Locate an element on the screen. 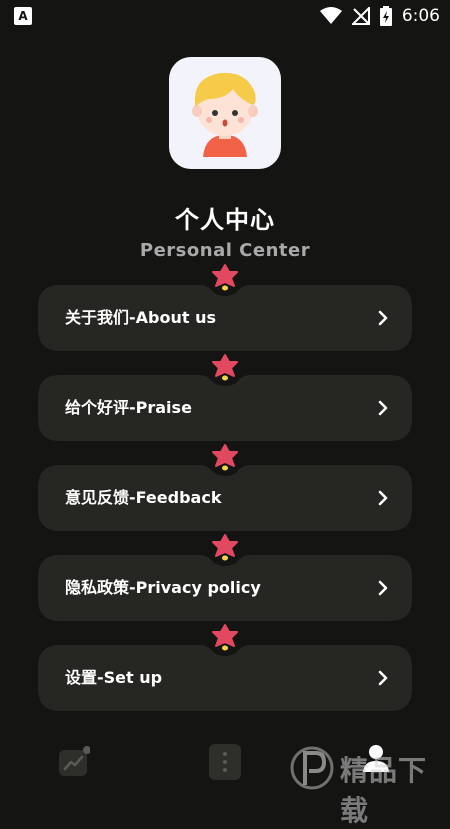 This screenshot has width=450, height=829. clock-time: 6:06 is located at coordinates (420, 16).